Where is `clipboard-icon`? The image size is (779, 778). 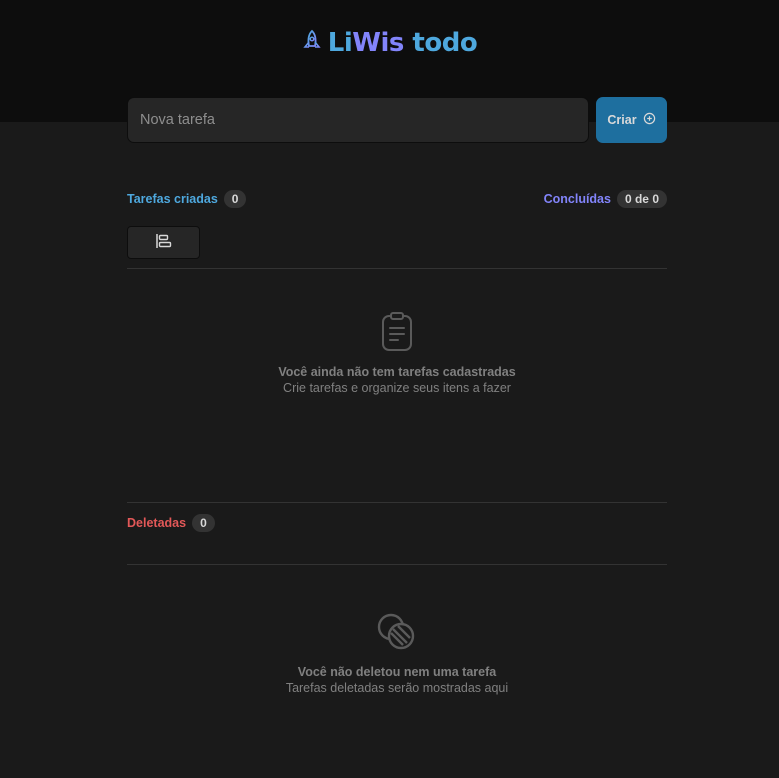 clipboard-icon is located at coordinates (397, 332).